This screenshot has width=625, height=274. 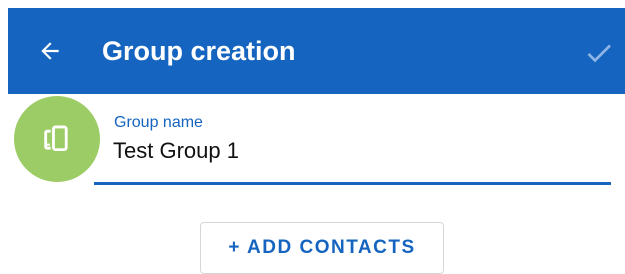 I want to click on page-title: Group creation, so click(x=199, y=51).